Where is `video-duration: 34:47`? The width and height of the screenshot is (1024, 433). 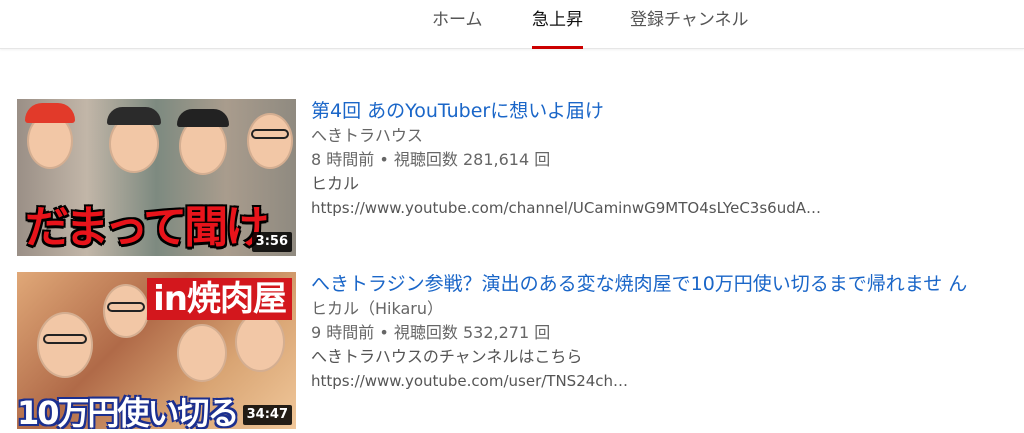
video-duration: 34:47 is located at coordinates (267, 415).